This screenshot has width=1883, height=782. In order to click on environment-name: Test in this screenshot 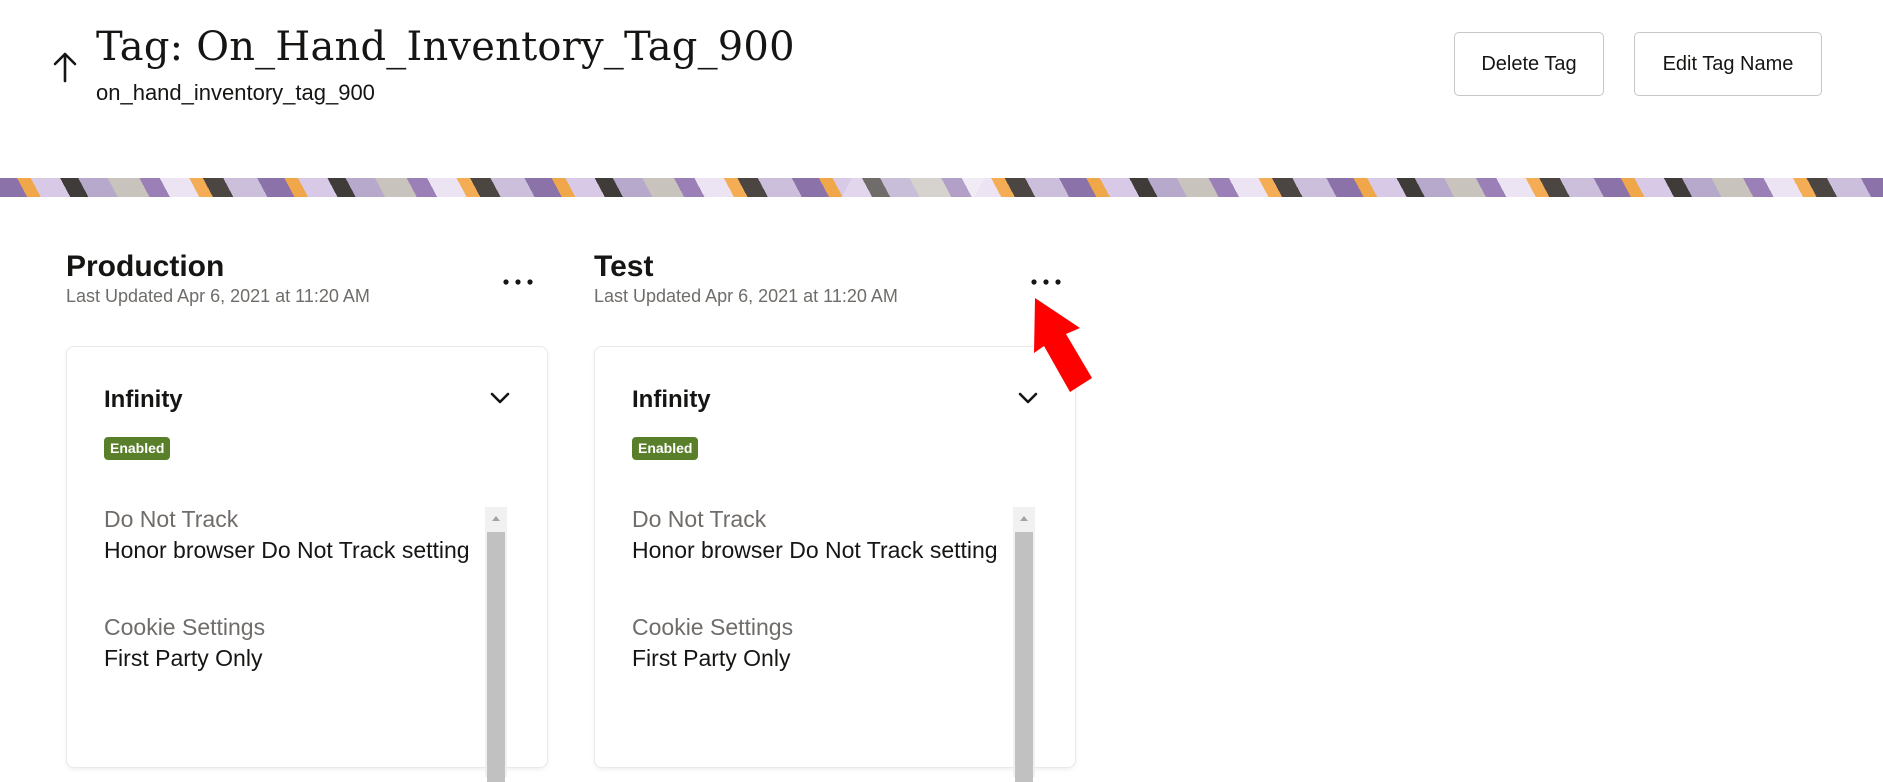, I will do `click(624, 266)`.